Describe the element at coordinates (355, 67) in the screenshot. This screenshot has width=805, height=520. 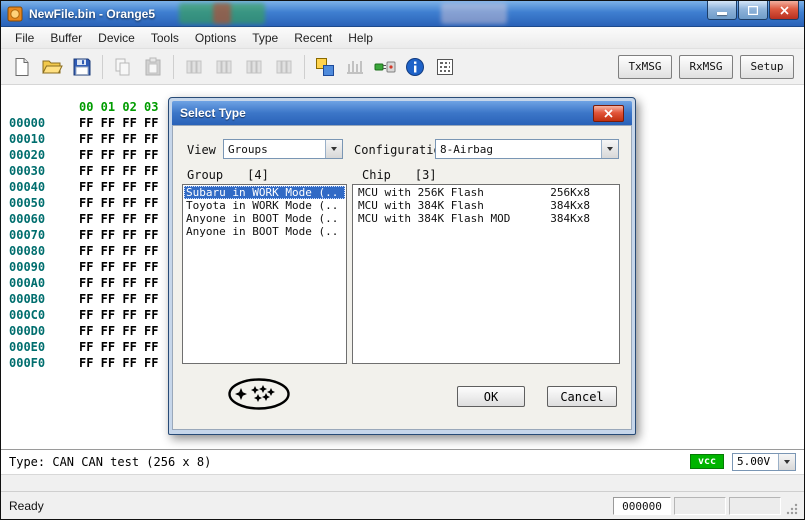
I see `pins-button` at that location.